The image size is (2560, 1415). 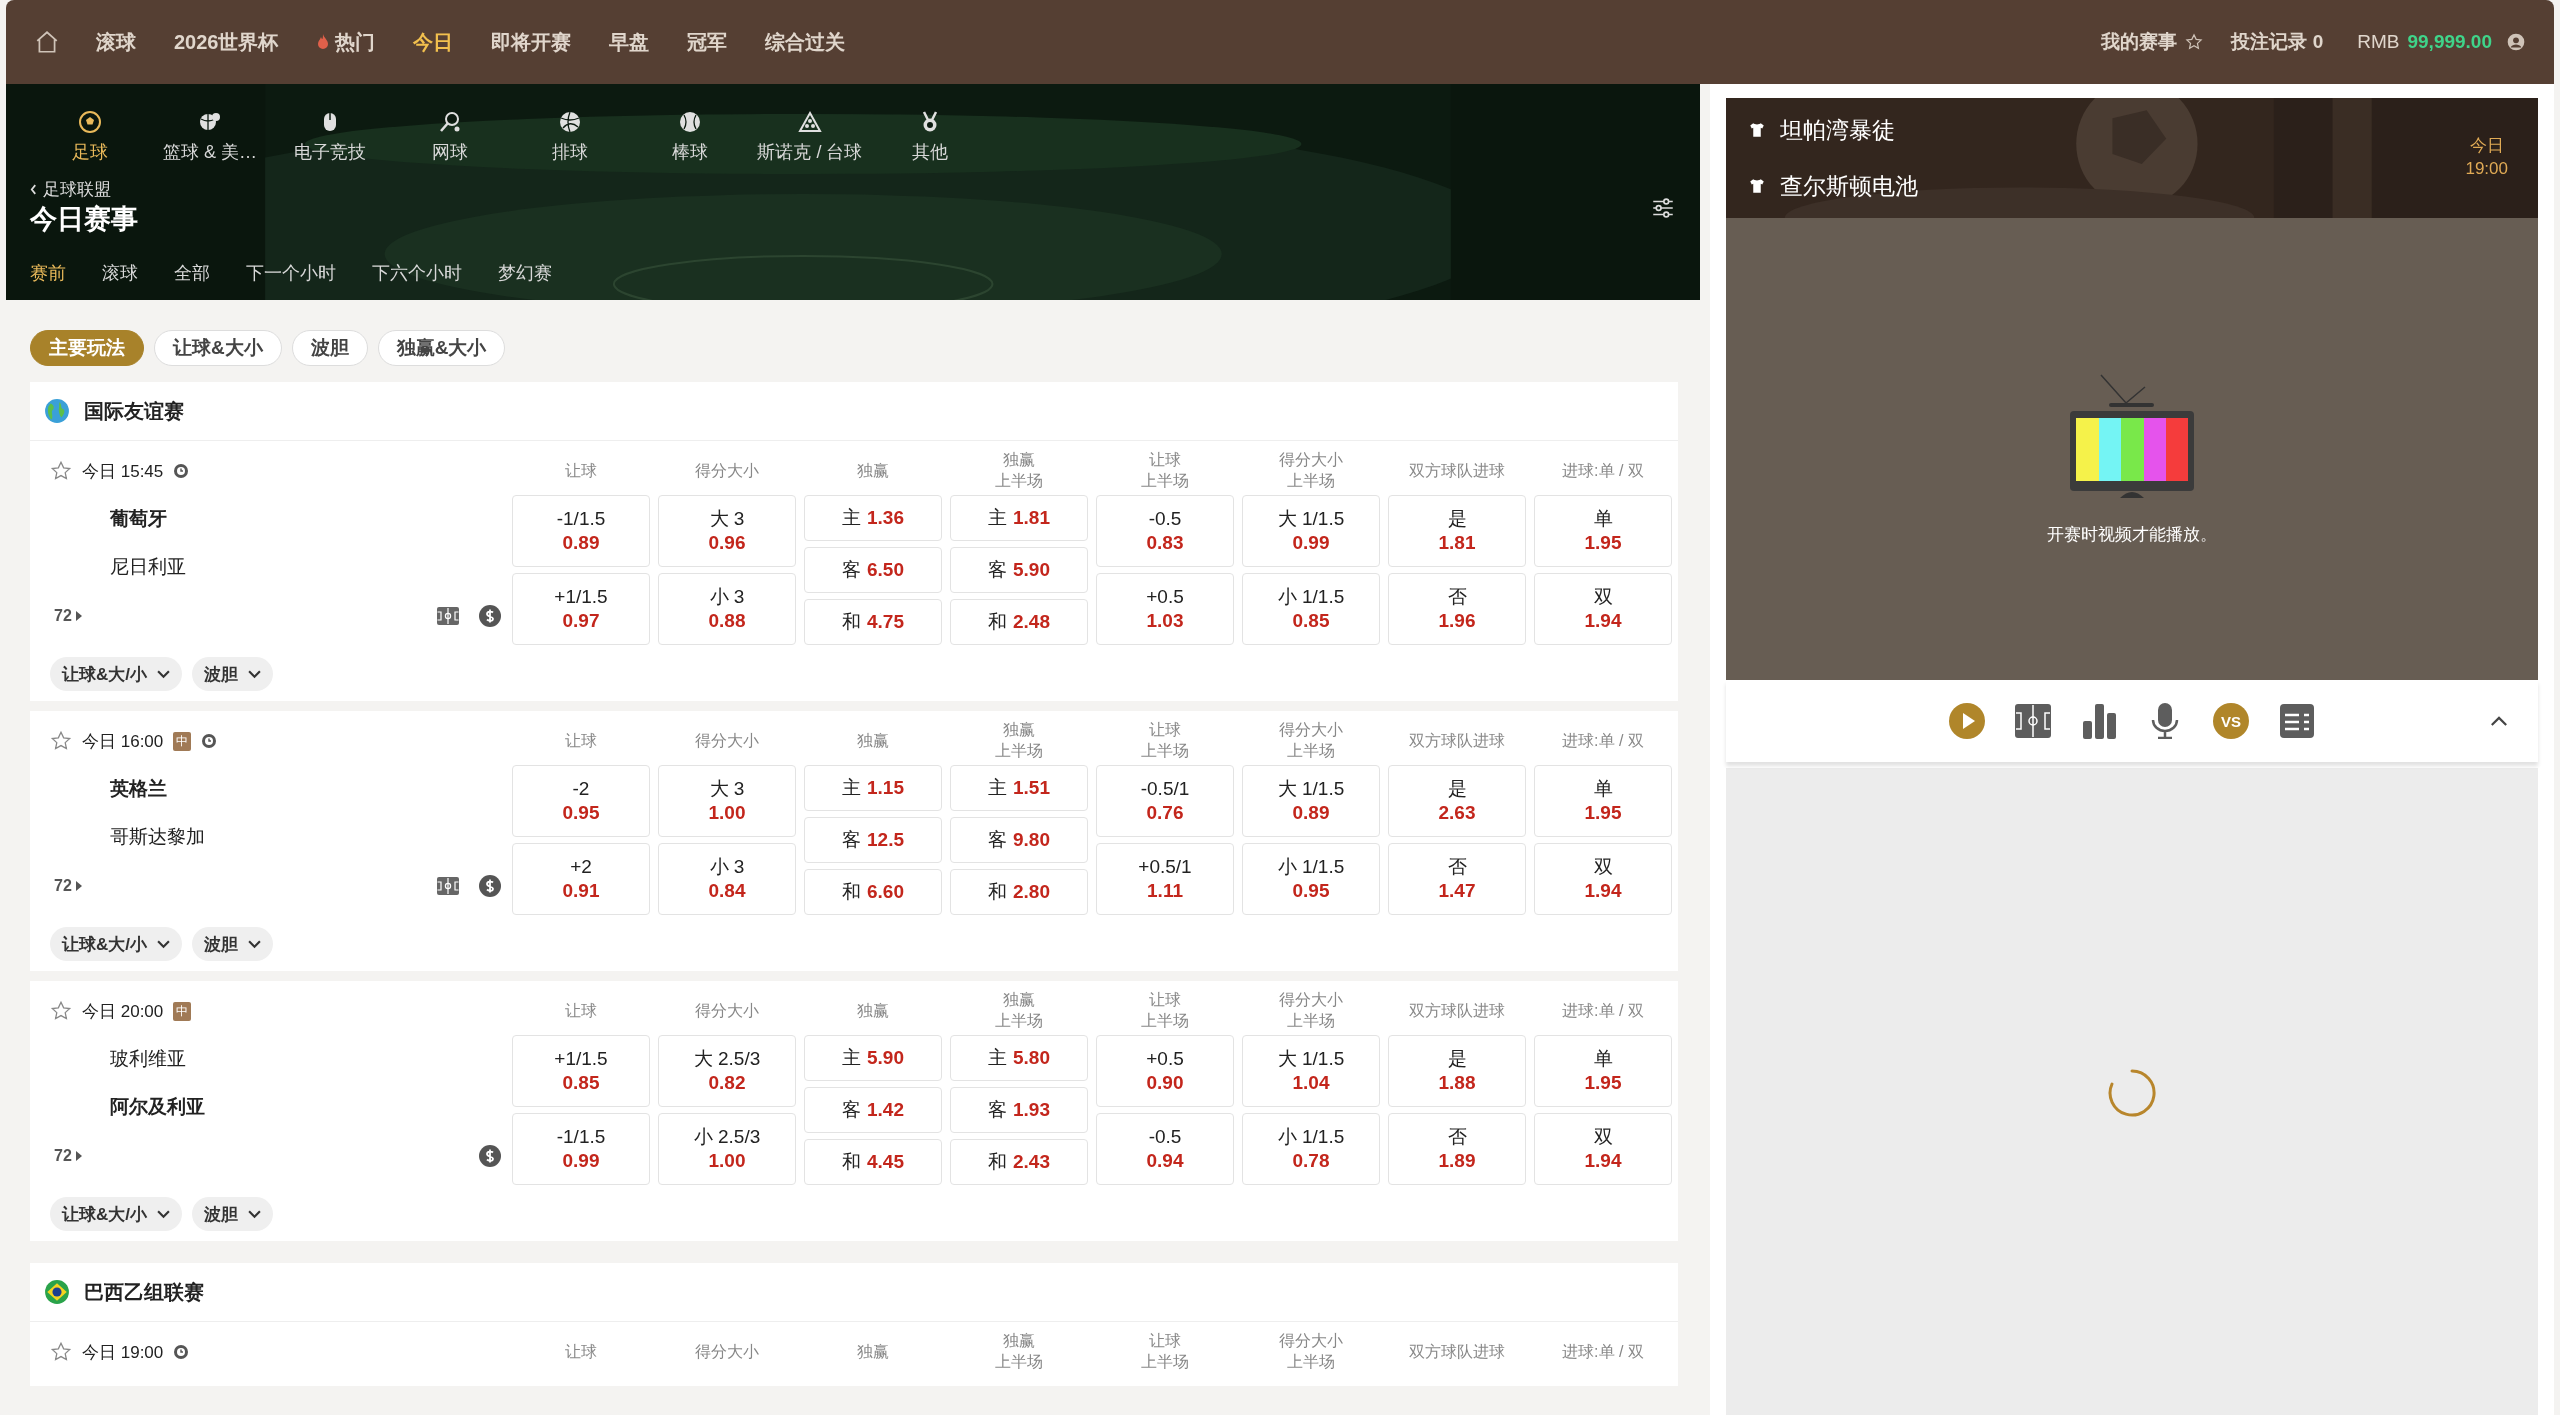 I want to click on market-tab: 主要玩法, so click(x=87, y=348).